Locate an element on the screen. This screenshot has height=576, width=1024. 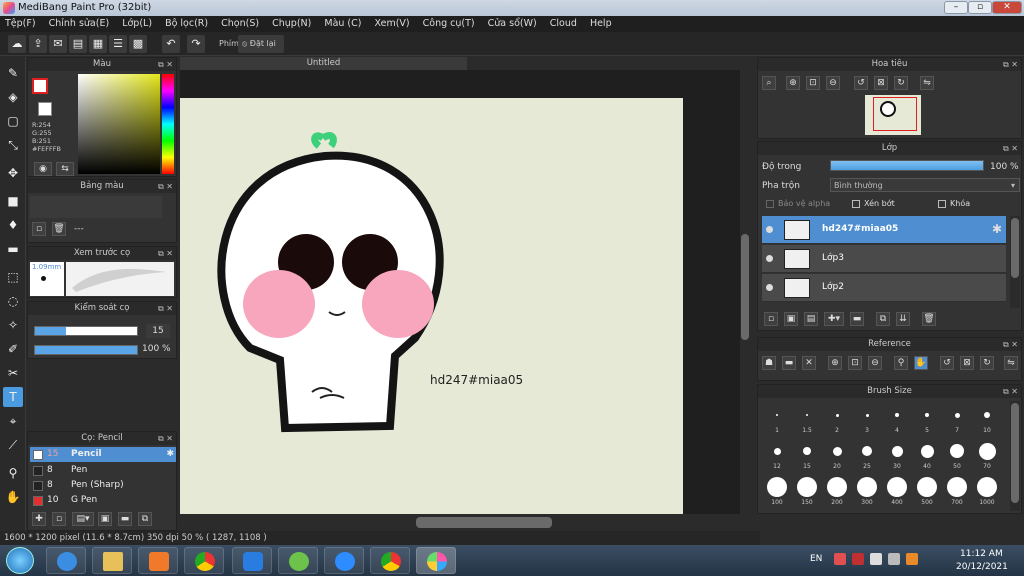
color-swap-icon: ⇆ is located at coordinates (65, 169).